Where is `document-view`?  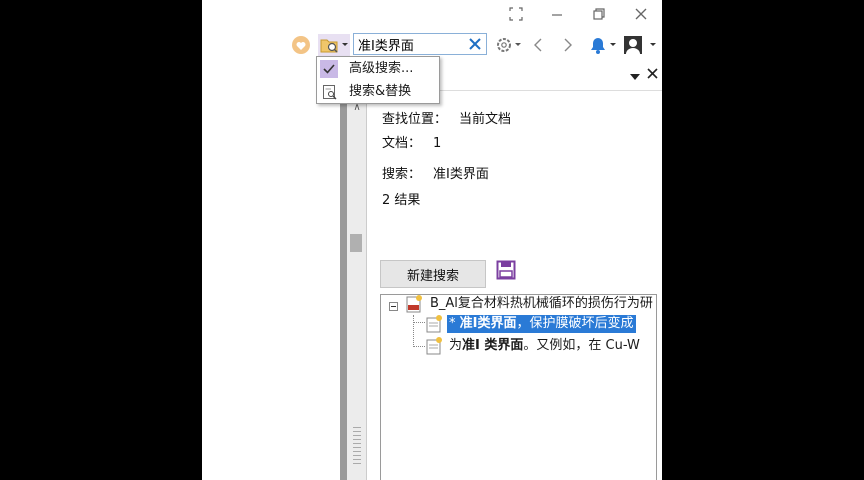
document-view is located at coordinates (271, 286).